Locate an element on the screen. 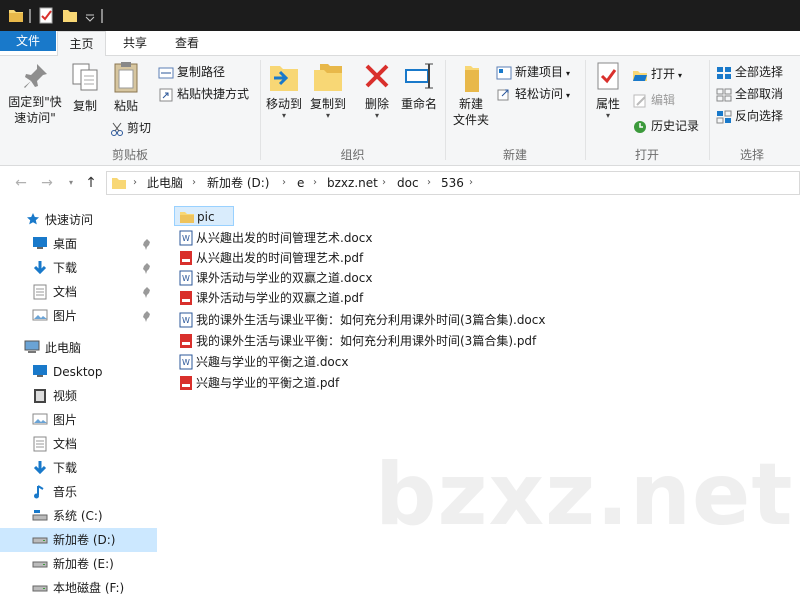  nav-pictures-label: 图片 is located at coordinates (65, 316).